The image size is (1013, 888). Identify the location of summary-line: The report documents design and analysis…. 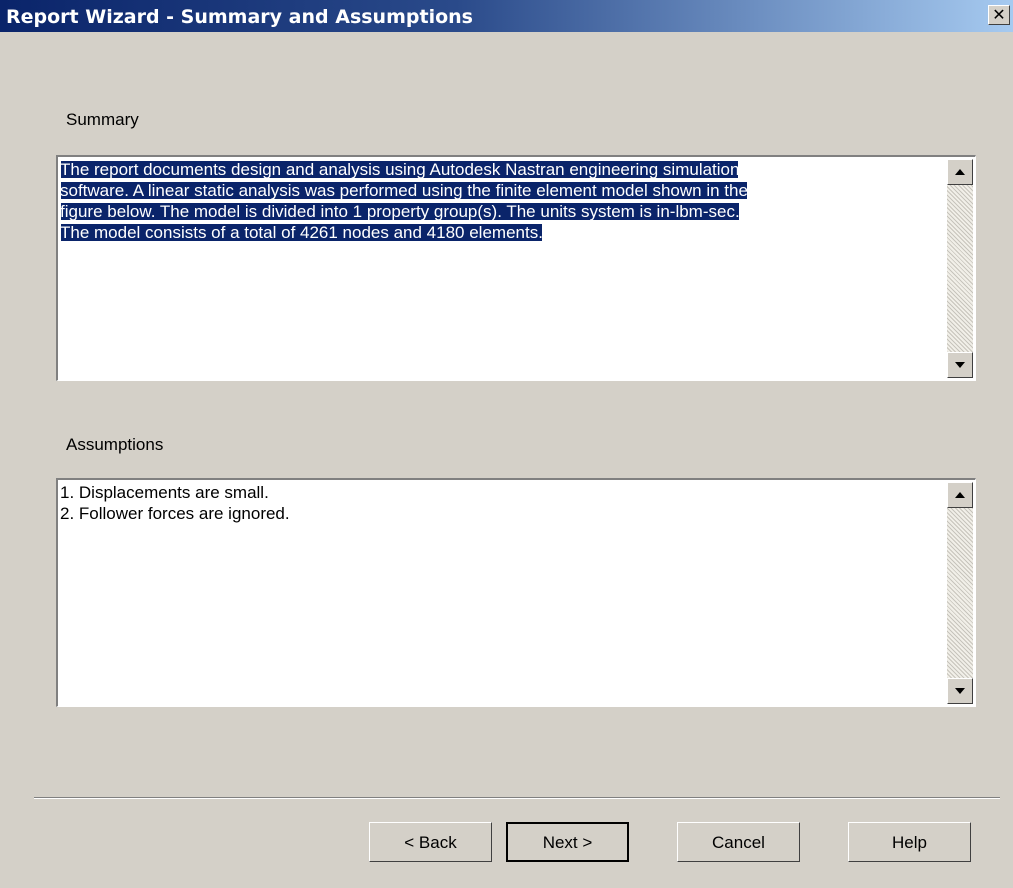
(400, 169).